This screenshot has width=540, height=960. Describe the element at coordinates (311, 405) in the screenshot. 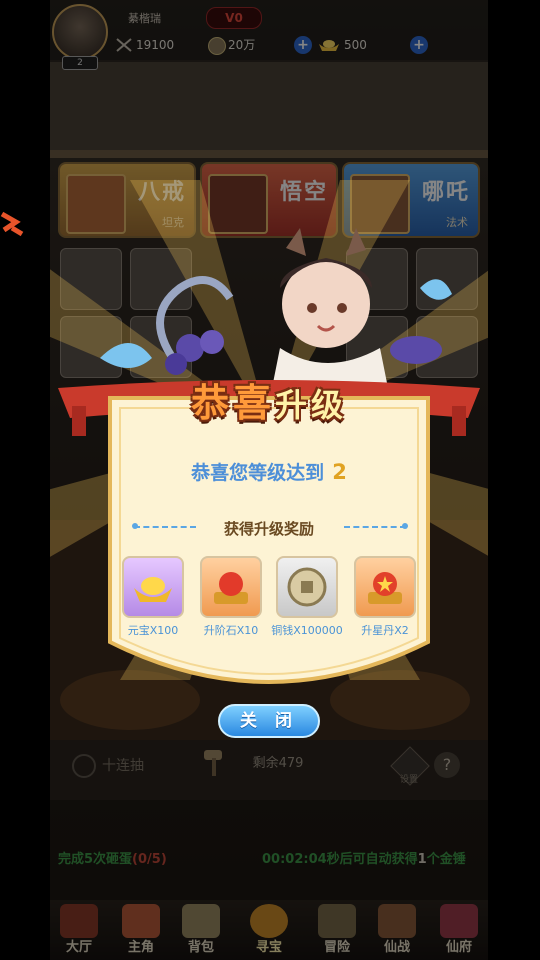

I see `title-levelup: 升级` at that location.